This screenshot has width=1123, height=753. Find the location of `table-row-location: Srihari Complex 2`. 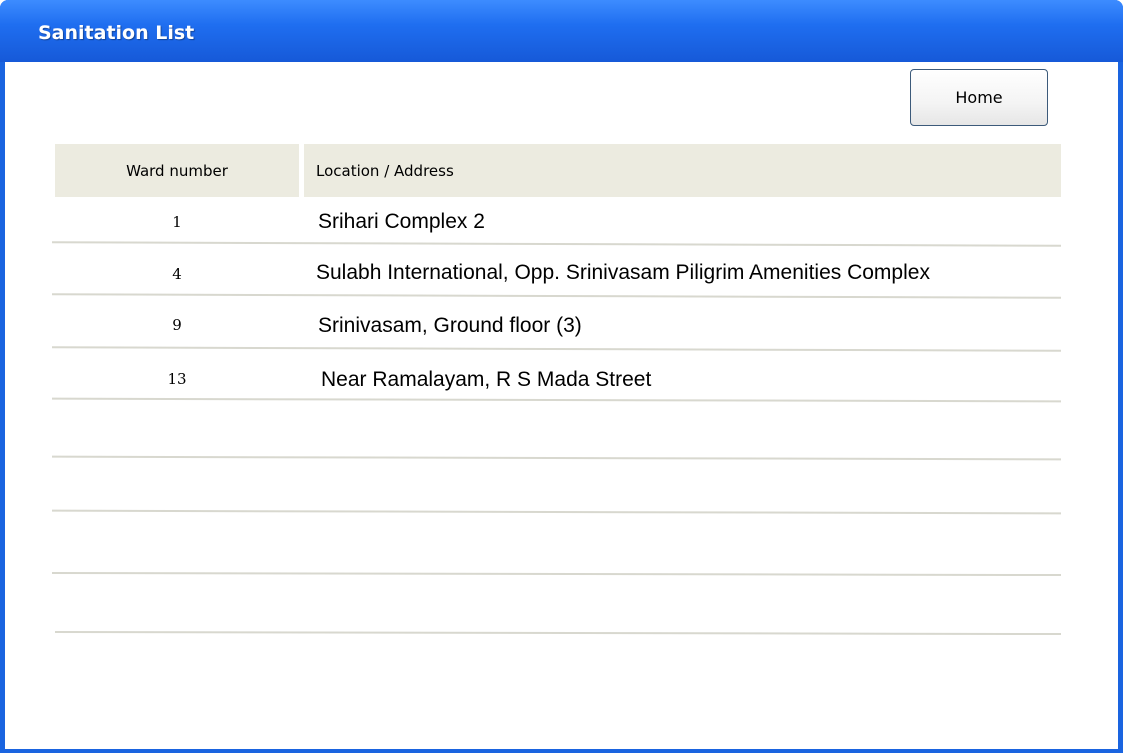

table-row-location: Srihari Complex 2 is located at coordinates (401, 222).